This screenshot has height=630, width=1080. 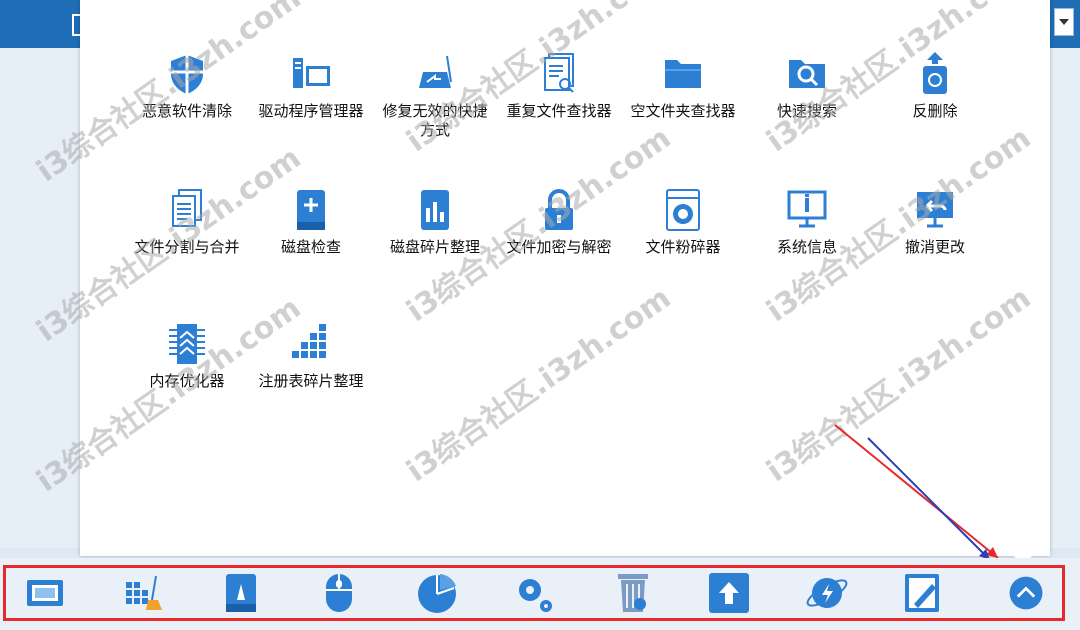 What do you see at coordinates (187, 247) in the screenshot?
I see `tool-label: 文件分割与合并` at bounding box center [187, 247].